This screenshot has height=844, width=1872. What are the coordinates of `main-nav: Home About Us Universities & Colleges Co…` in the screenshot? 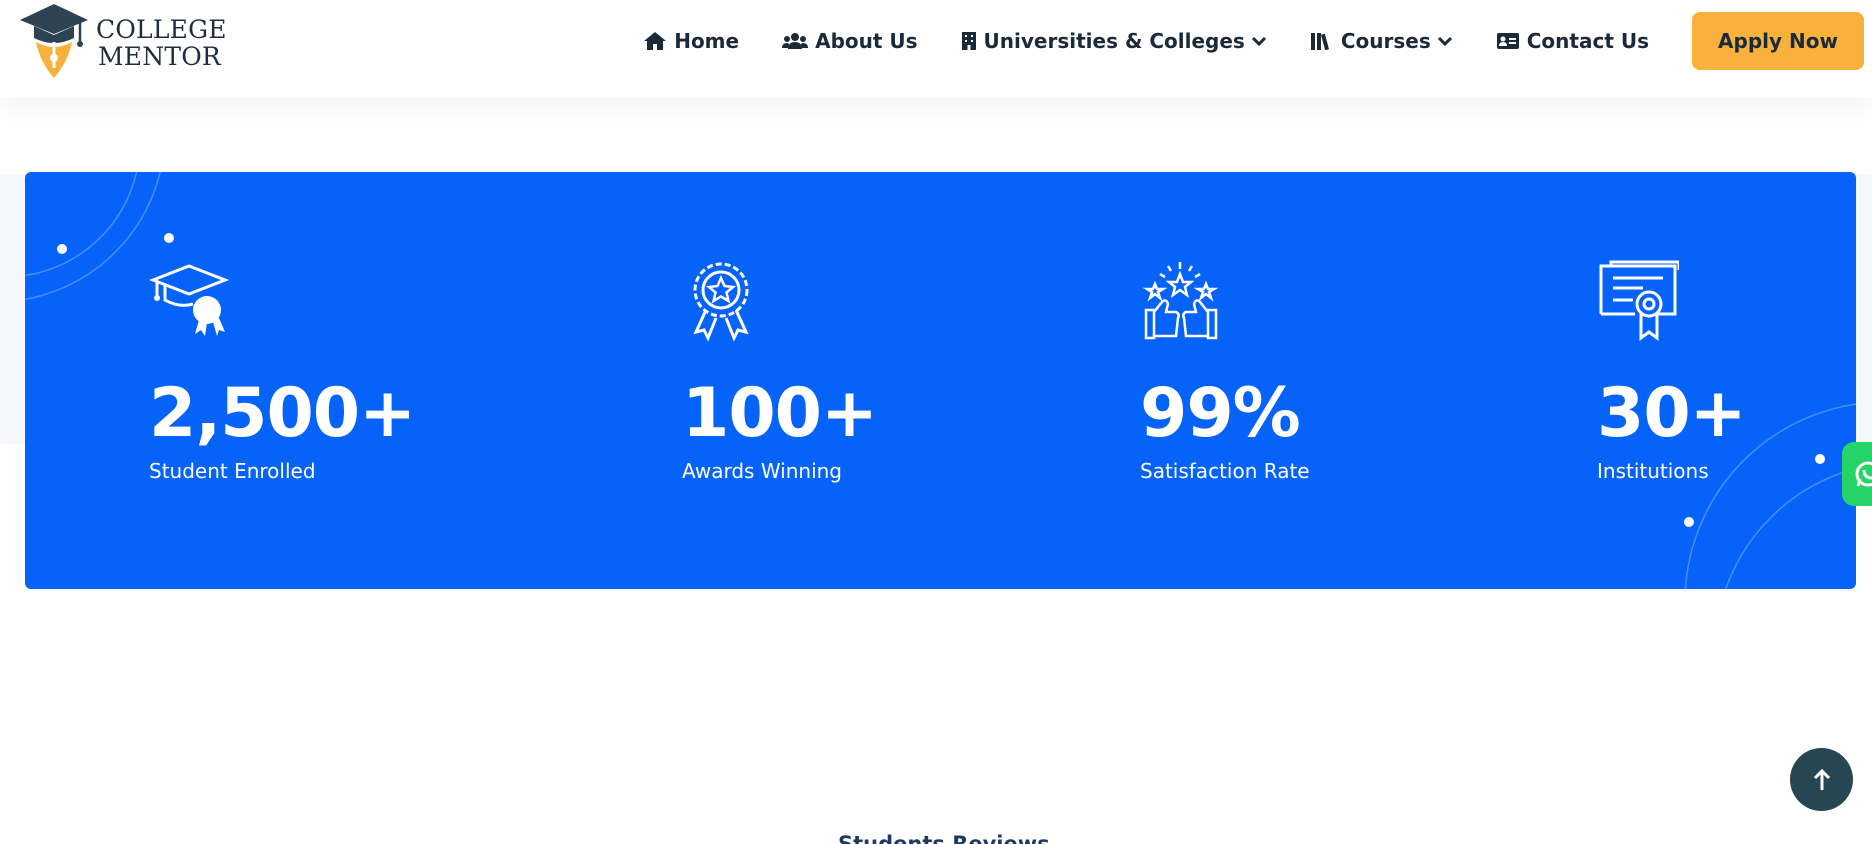 It's located at (1257, 41).